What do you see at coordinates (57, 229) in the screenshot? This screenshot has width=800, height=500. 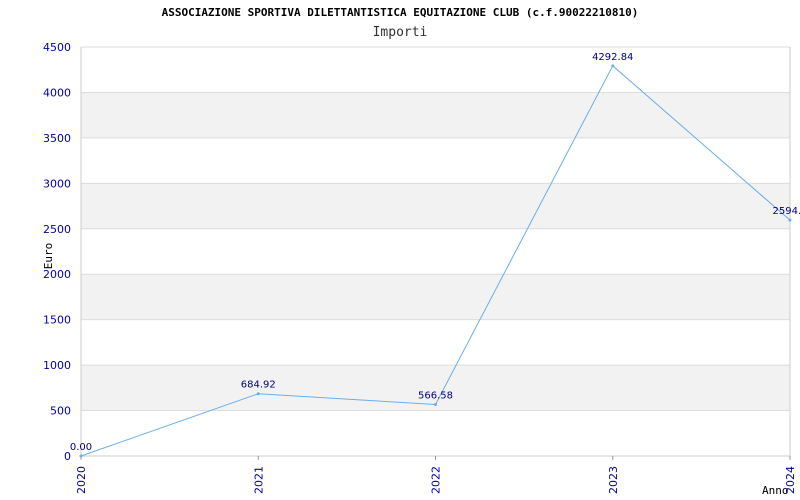 I see `y-tick-label: 2500` at bounding box center [57, 229].